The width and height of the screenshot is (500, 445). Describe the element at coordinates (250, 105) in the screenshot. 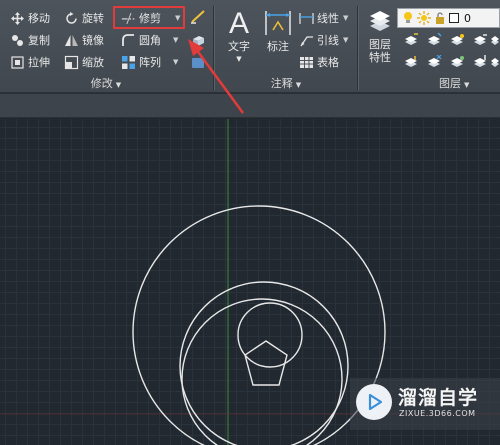

I see `file-tab-strip` at that location.